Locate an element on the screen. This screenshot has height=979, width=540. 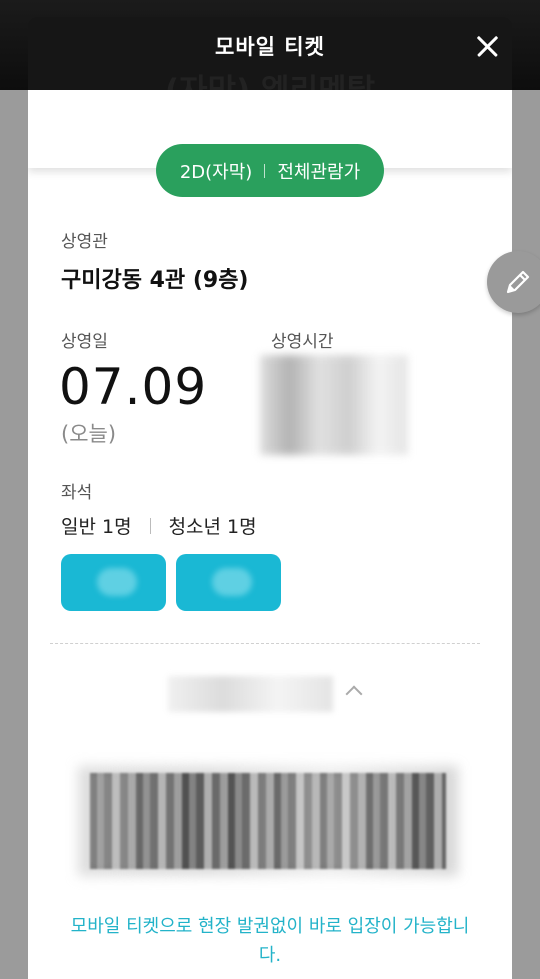
seat-counts: 일반 1명 청소년 1명 is located at coordinates (159, 525).